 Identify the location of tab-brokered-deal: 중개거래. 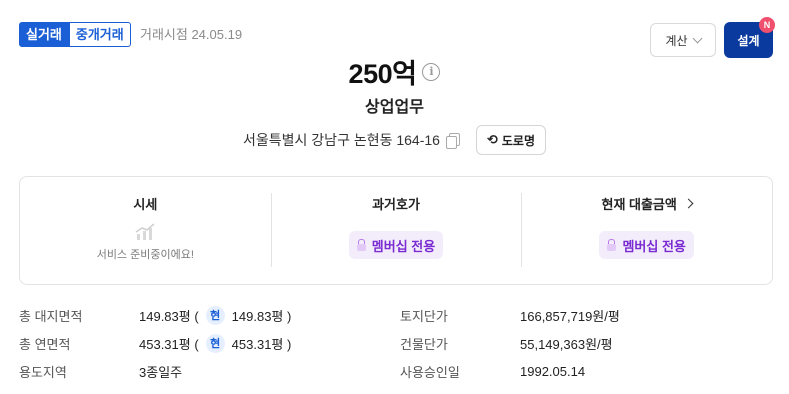
(99, 34).